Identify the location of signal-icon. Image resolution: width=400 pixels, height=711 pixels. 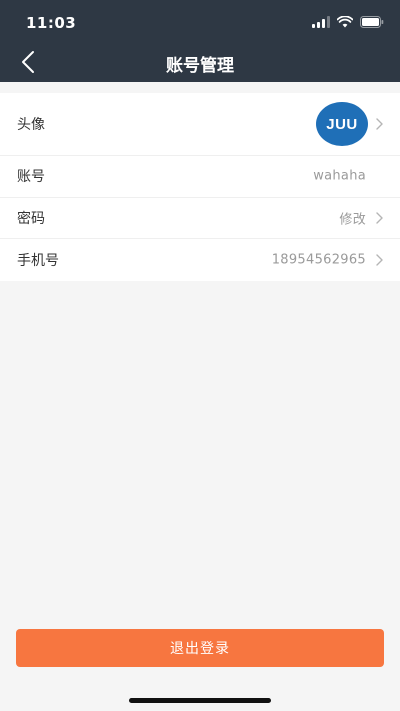
(321, 22).